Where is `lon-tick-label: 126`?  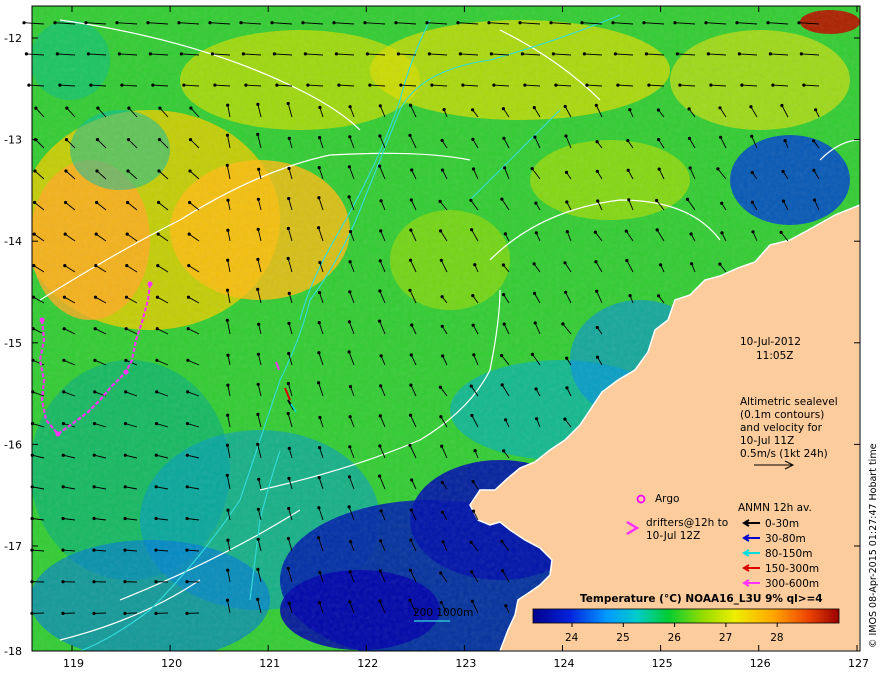 lon-tick-label: 126 is located at coordinates (760, 663).